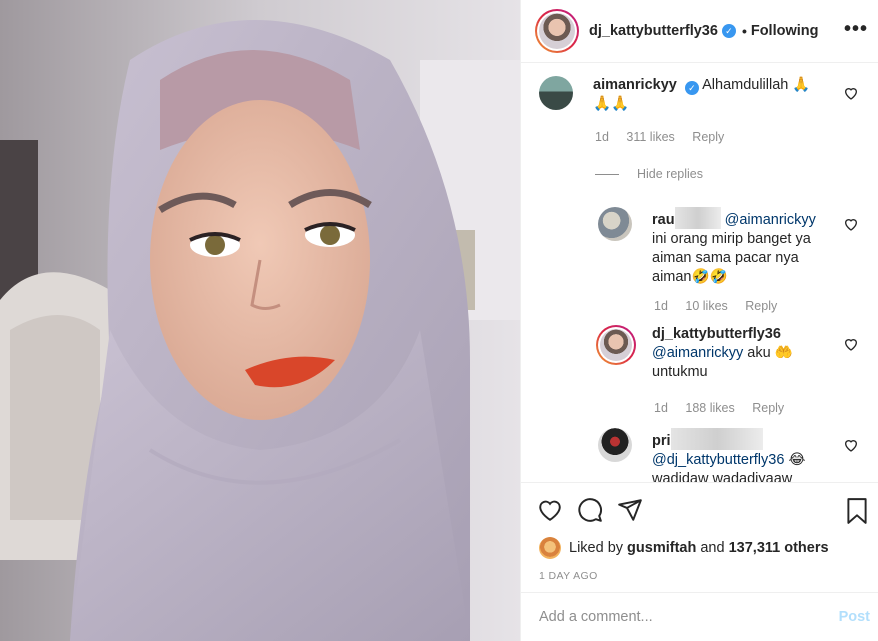 The width and height of the screenshot is (878, 641). What do you see at coordinates (661, 441) in the screenshot?
I see `comment-username: pri` at bounding box center [661, 441].